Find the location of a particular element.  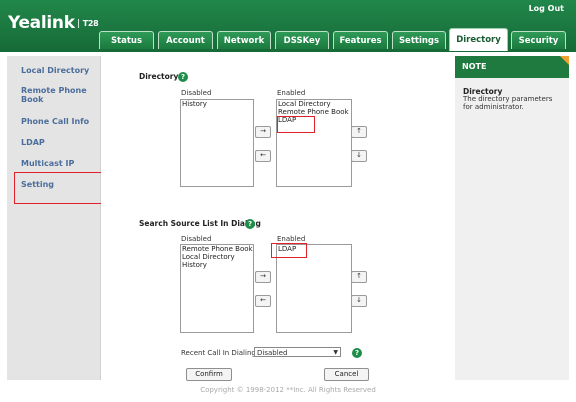

directory-move-right-button: → is located at coordinates (263, 132).